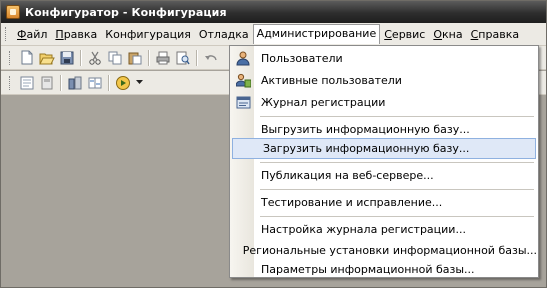  I want to click on paste-icon, so click(135, 58).